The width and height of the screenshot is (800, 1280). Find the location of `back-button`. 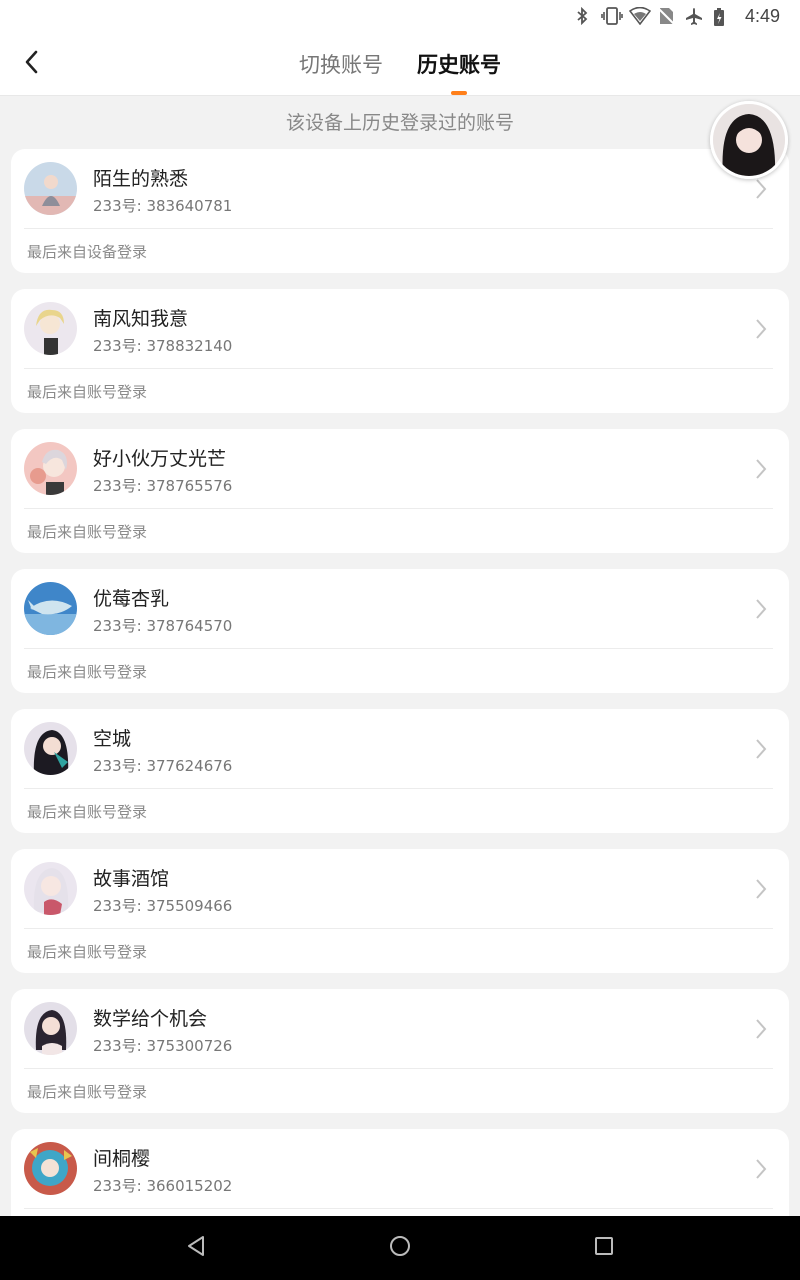

back-button is located at coordinates (32, 64).